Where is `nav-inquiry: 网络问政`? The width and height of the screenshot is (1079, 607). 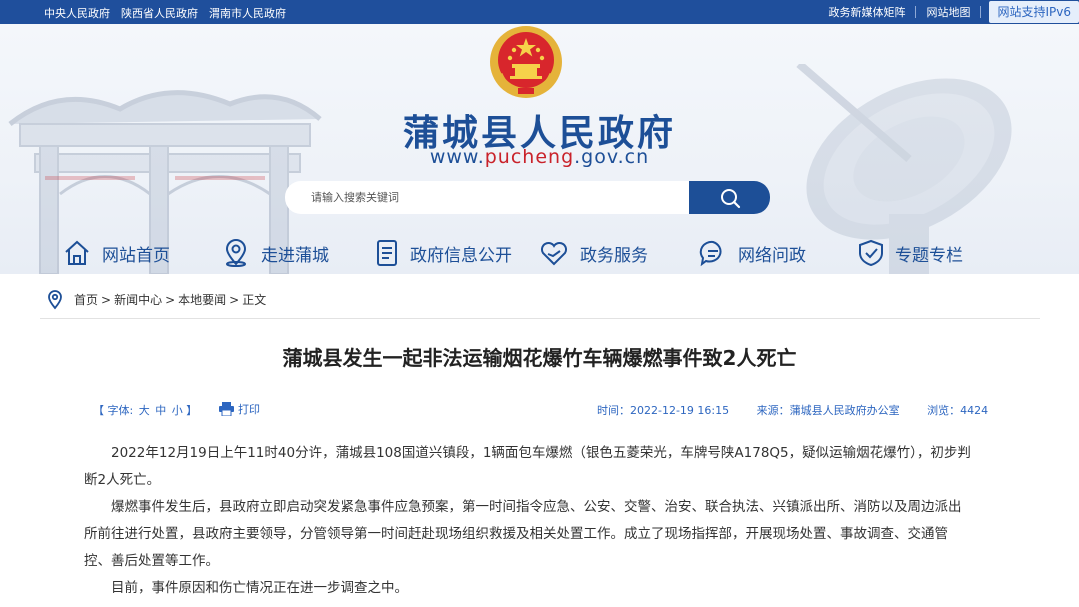 nav-inquiry: 网络问政 is located at coordinates (752, 253).